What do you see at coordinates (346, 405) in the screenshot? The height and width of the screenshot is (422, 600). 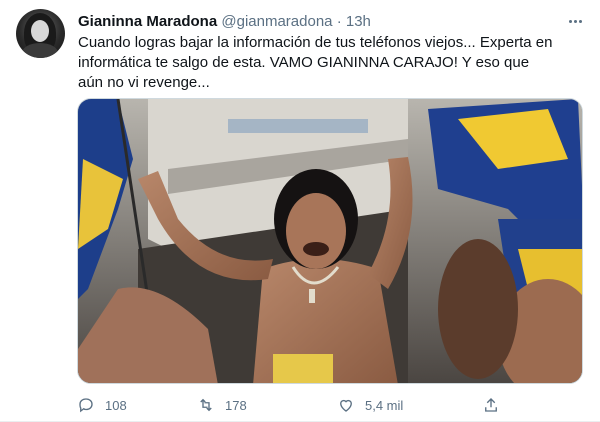 I see `heart-icon` at bounding box center [346, 405].